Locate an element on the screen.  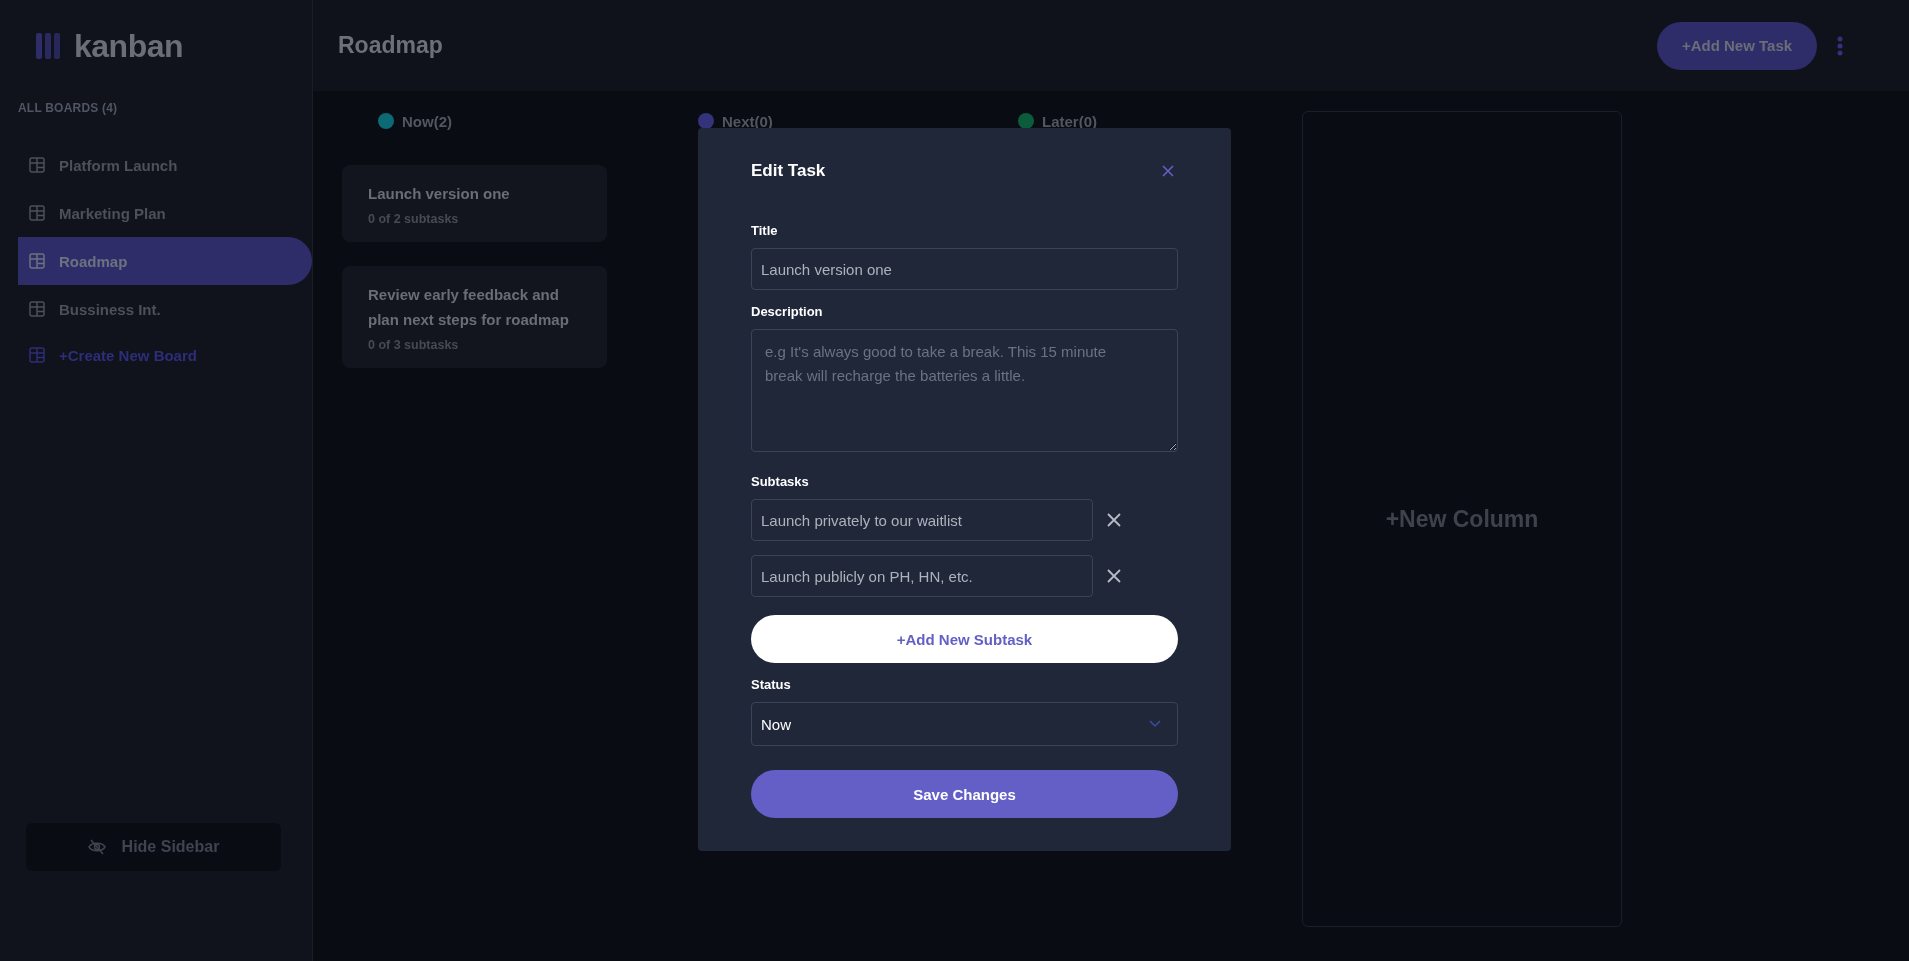
add-subtask-button: +Add New Subtask is located at coordinates (964, 639).